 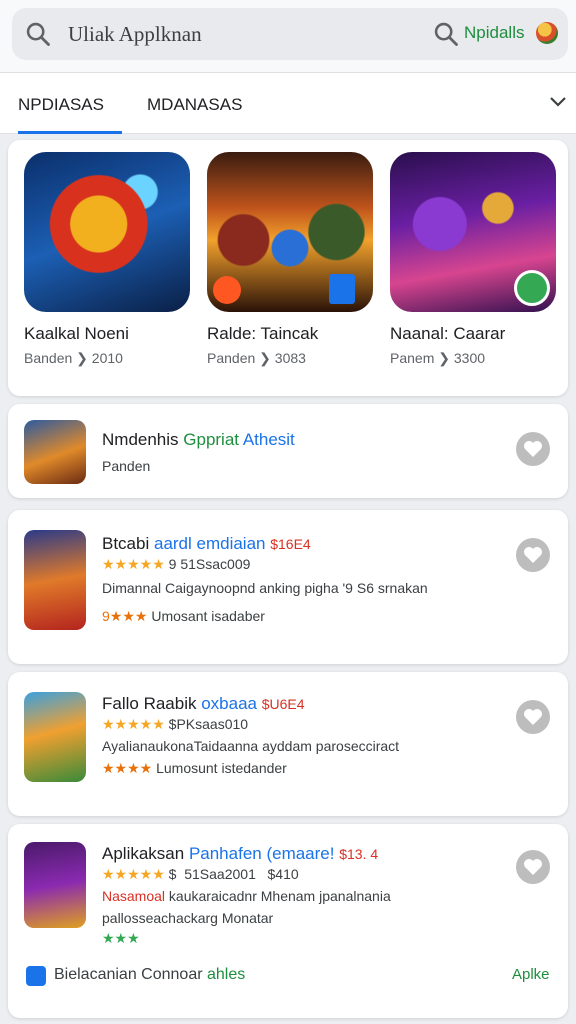 I want to click on apply-link: Aplke, so click(x=531, y=974).